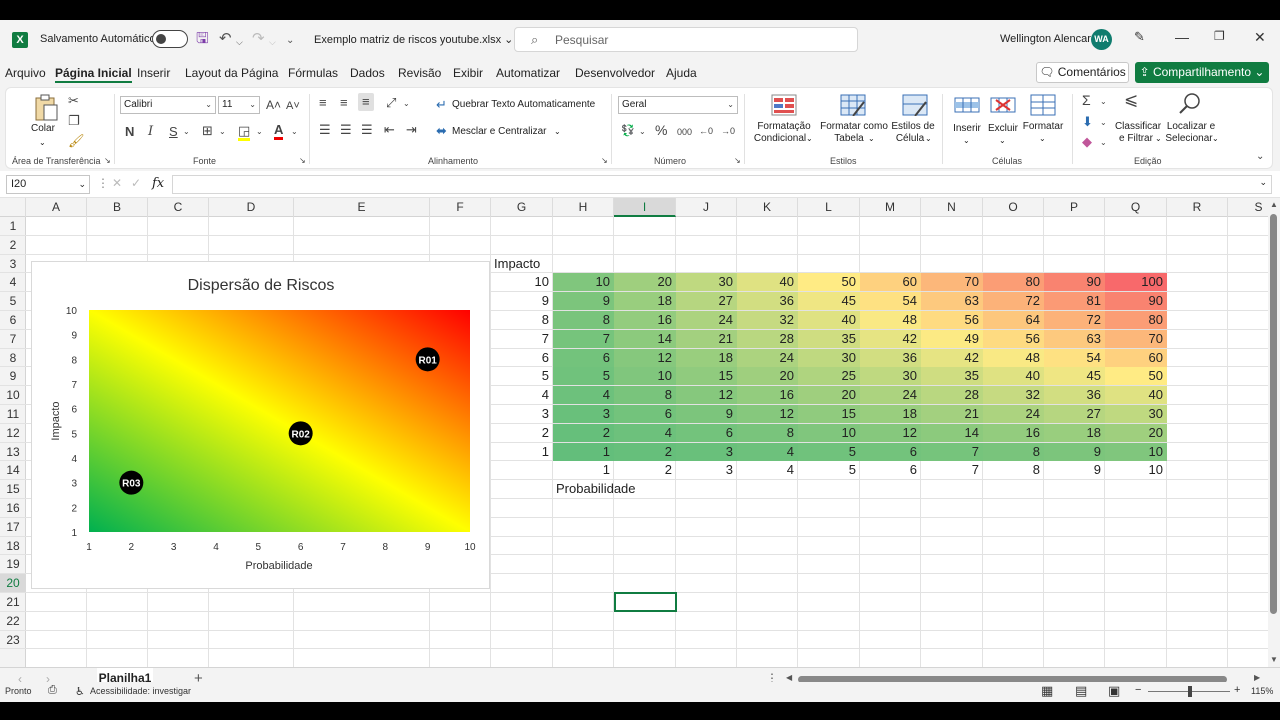  Describe the element at coordinates (153, 73) in the screenshot. I see `tab-inserir: Inserir` at that location.